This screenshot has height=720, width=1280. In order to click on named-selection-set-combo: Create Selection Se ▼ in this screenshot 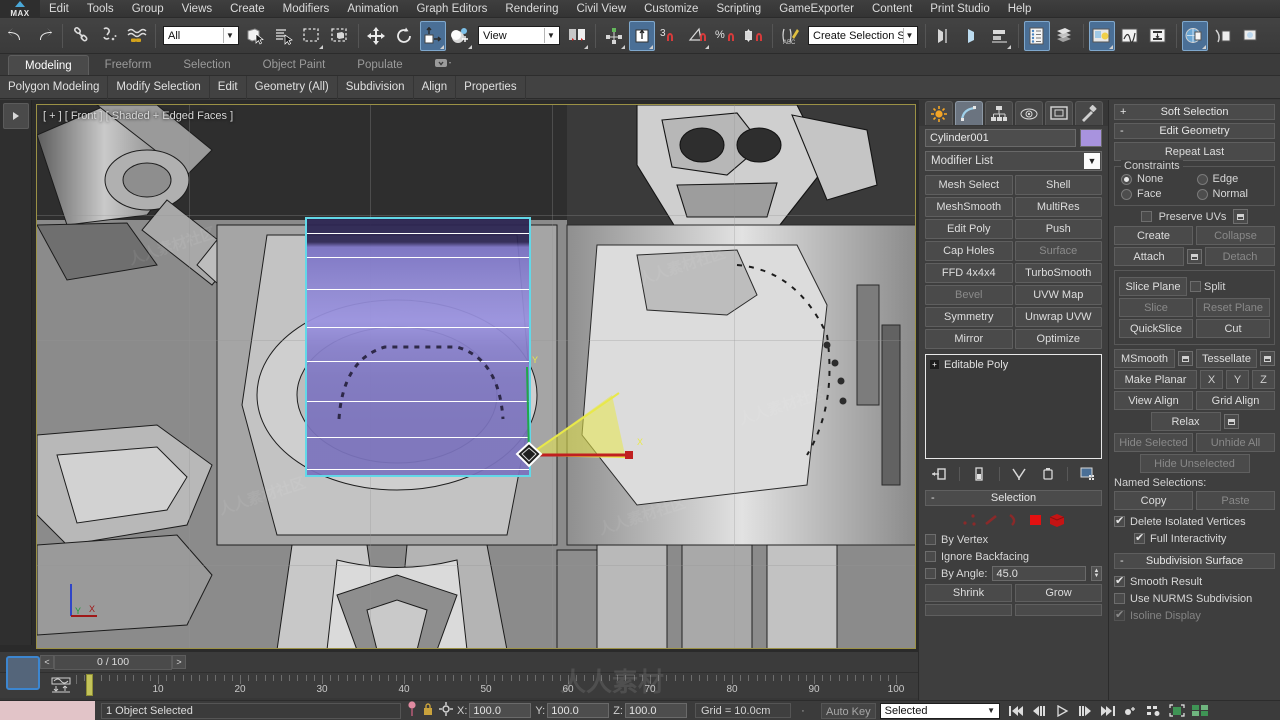, I will do `click(863, 35)`.